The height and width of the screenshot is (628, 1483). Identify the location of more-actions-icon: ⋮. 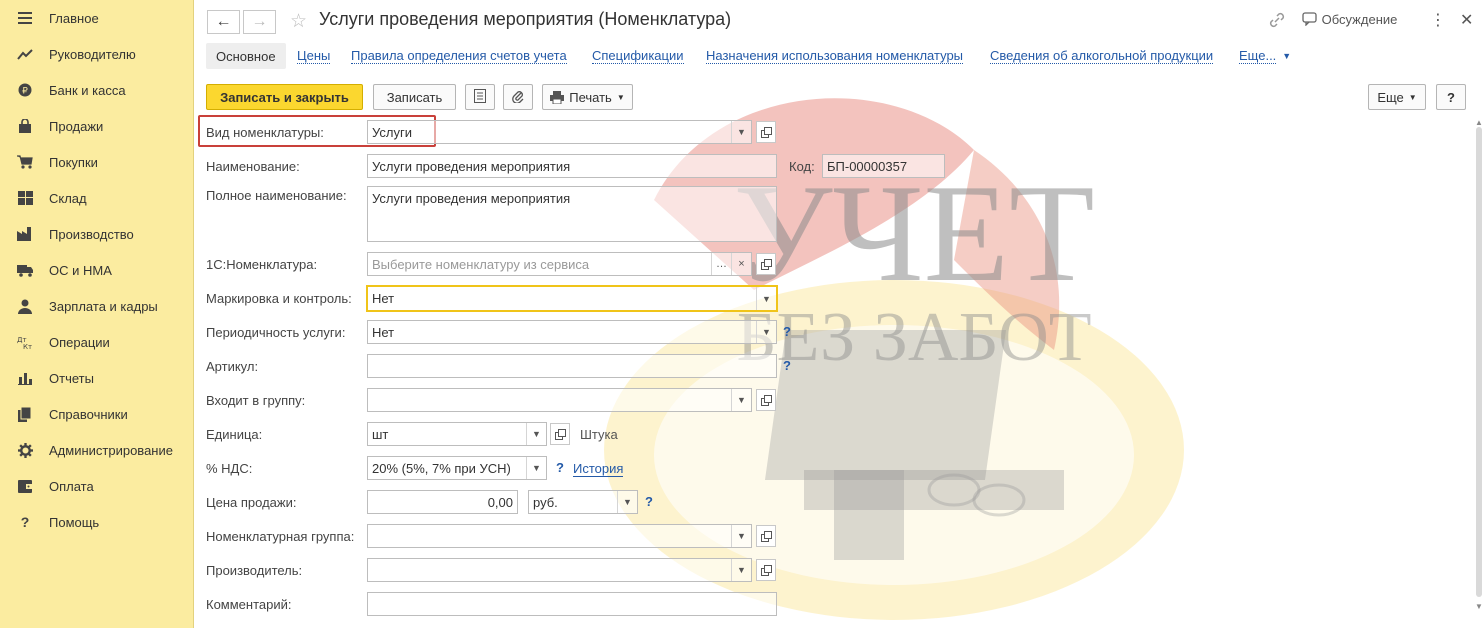
(1438, 20).